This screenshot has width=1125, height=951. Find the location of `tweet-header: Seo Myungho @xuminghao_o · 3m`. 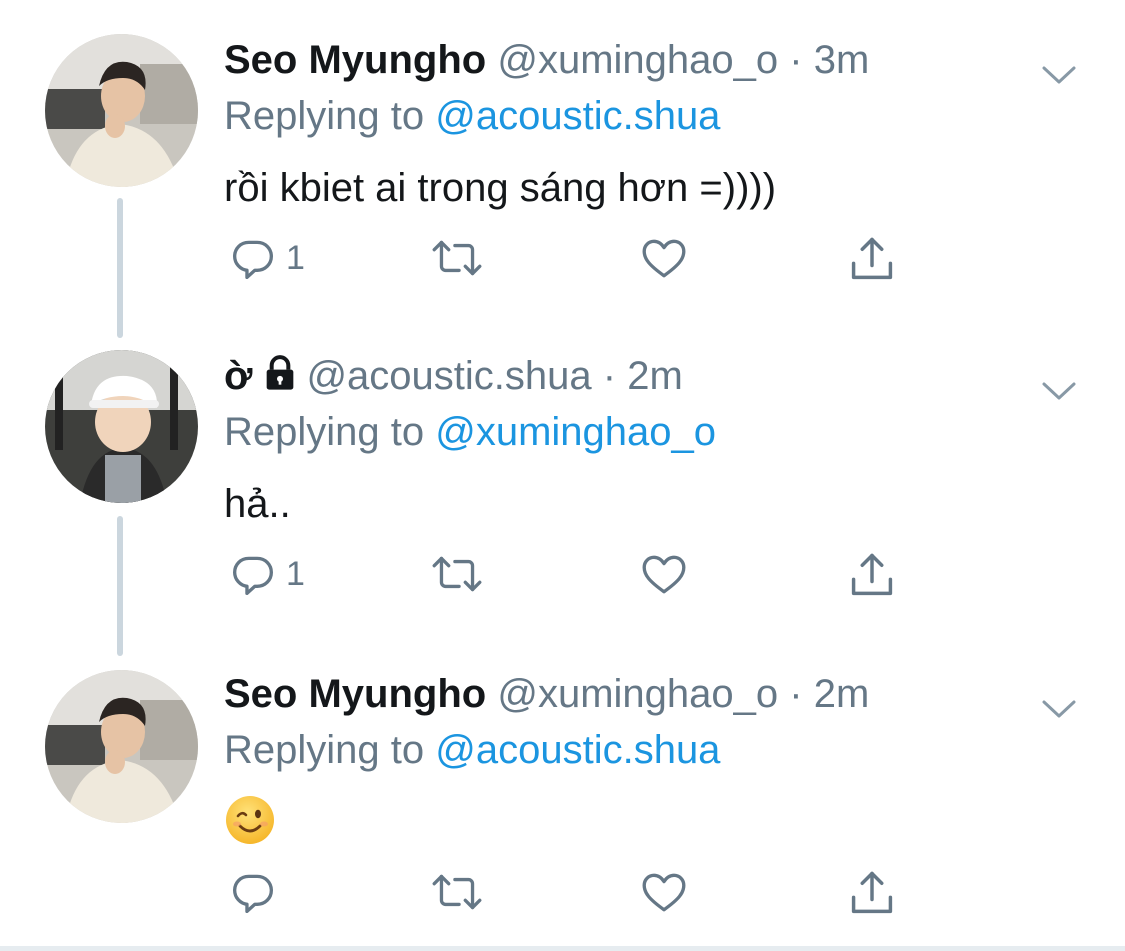

tweet-header: Seo Myungho @xuminghao_o · 3m is located at coordinates (546, 60).